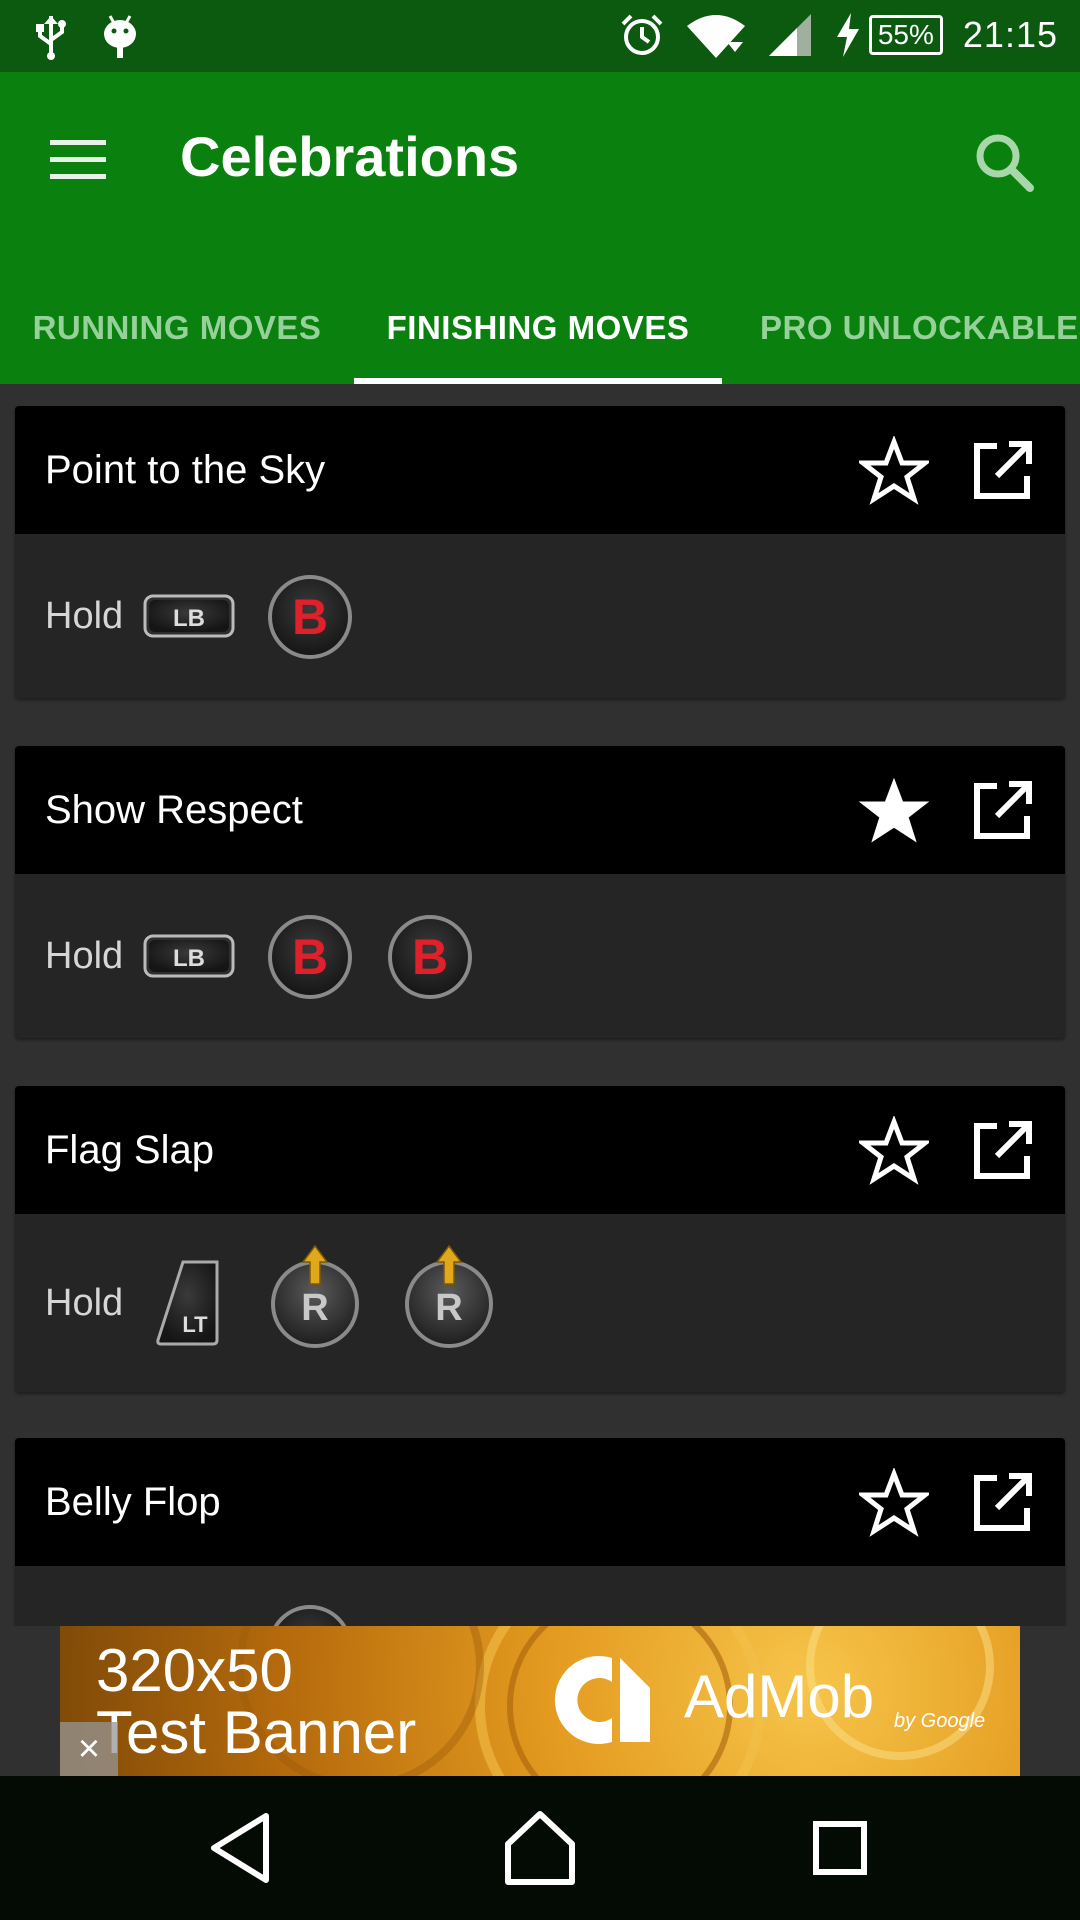  Describe the element at coordinates (540, 616) in the screenshot. I see `move-inputs: Hold LB B` at that location.